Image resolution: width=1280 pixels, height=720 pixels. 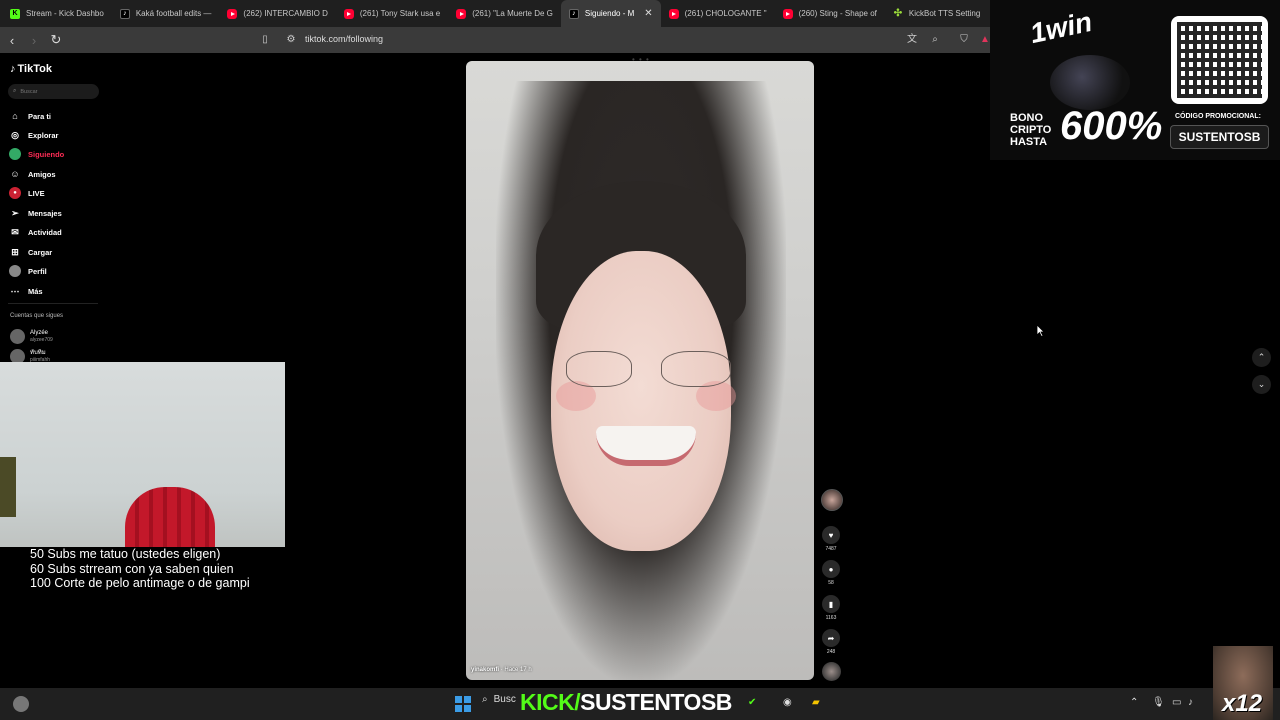 I want to click on browser-tab: (260) Sting - Shape of, so click(x=830, y=13).